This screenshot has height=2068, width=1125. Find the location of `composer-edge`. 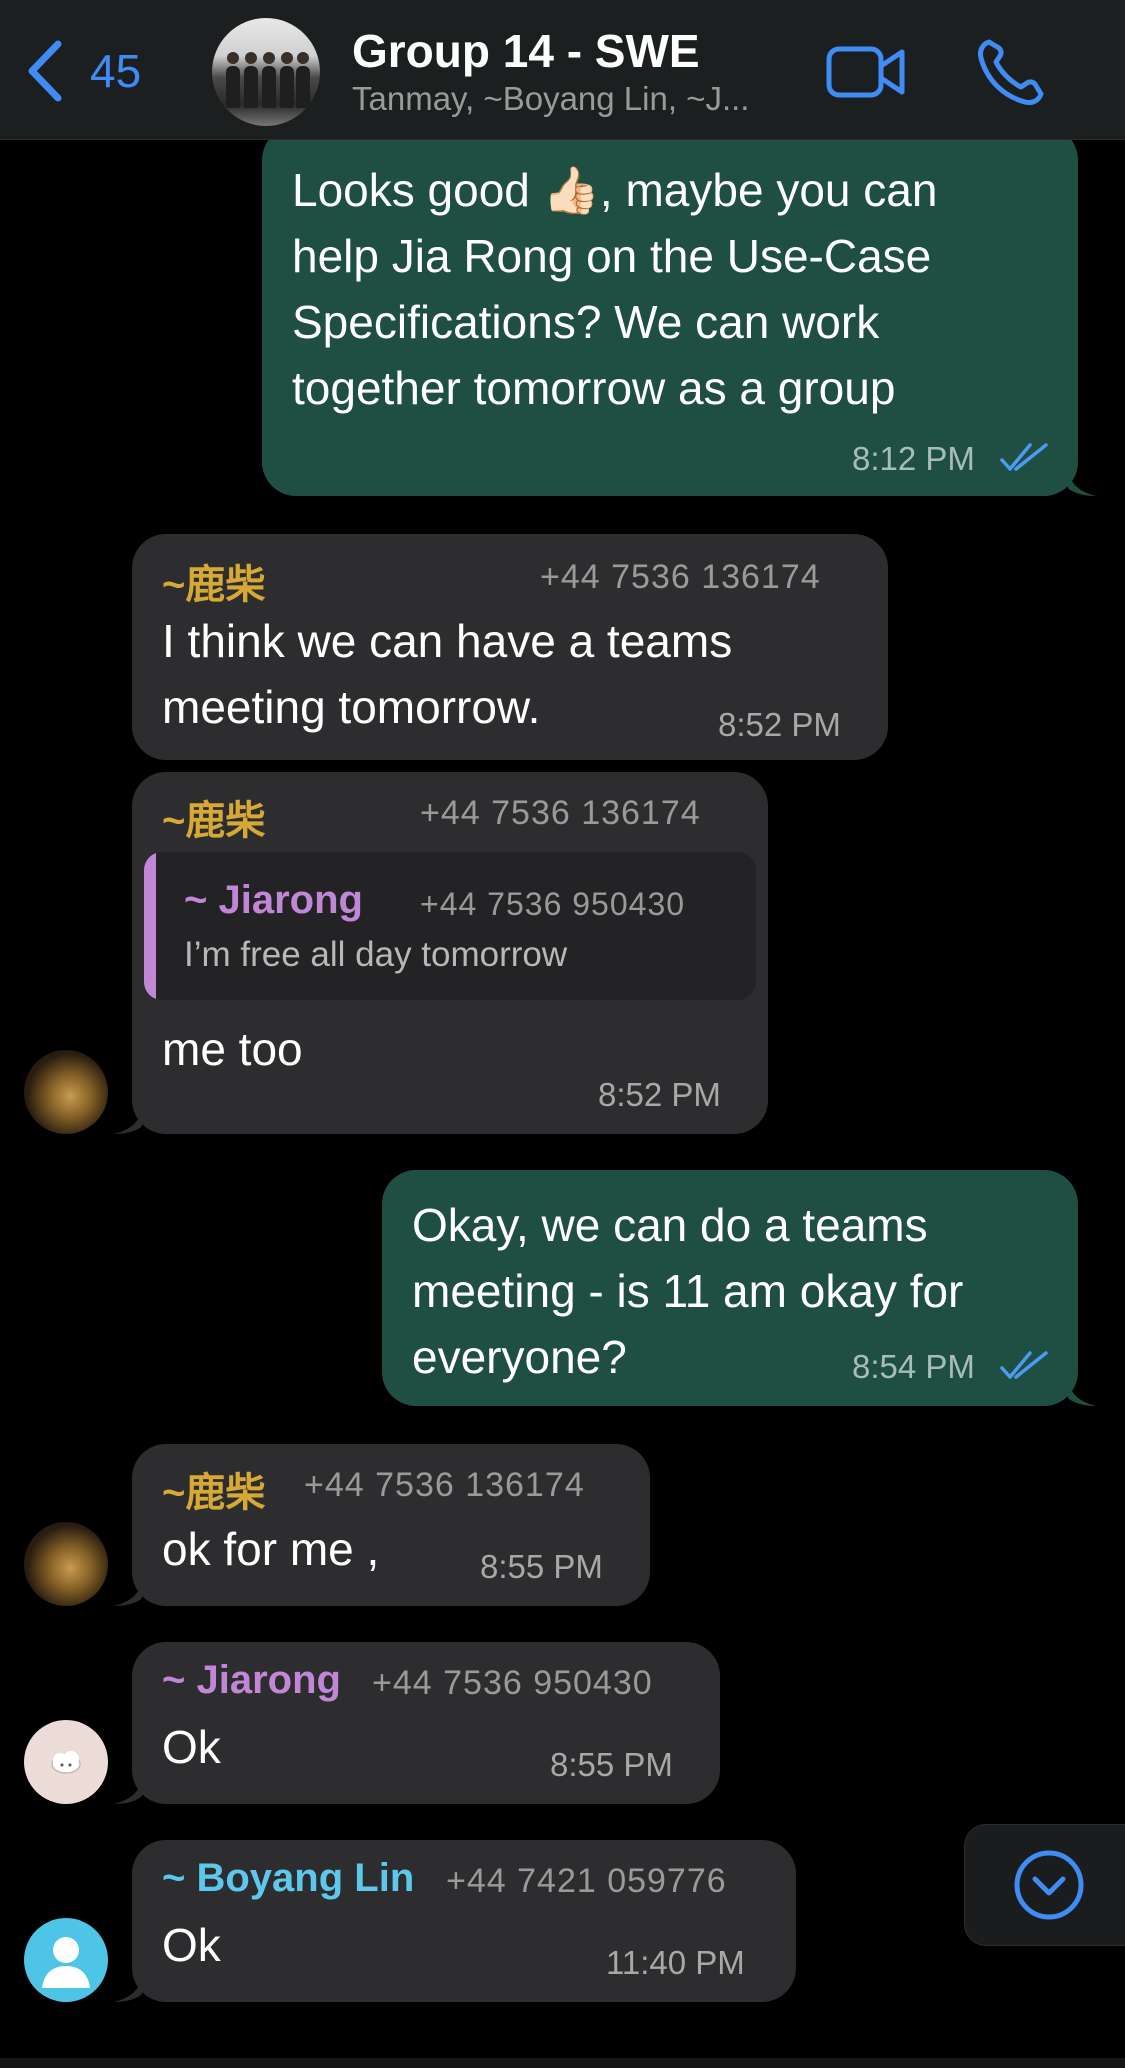

composer-edge is located at coordinates (562, 2063).